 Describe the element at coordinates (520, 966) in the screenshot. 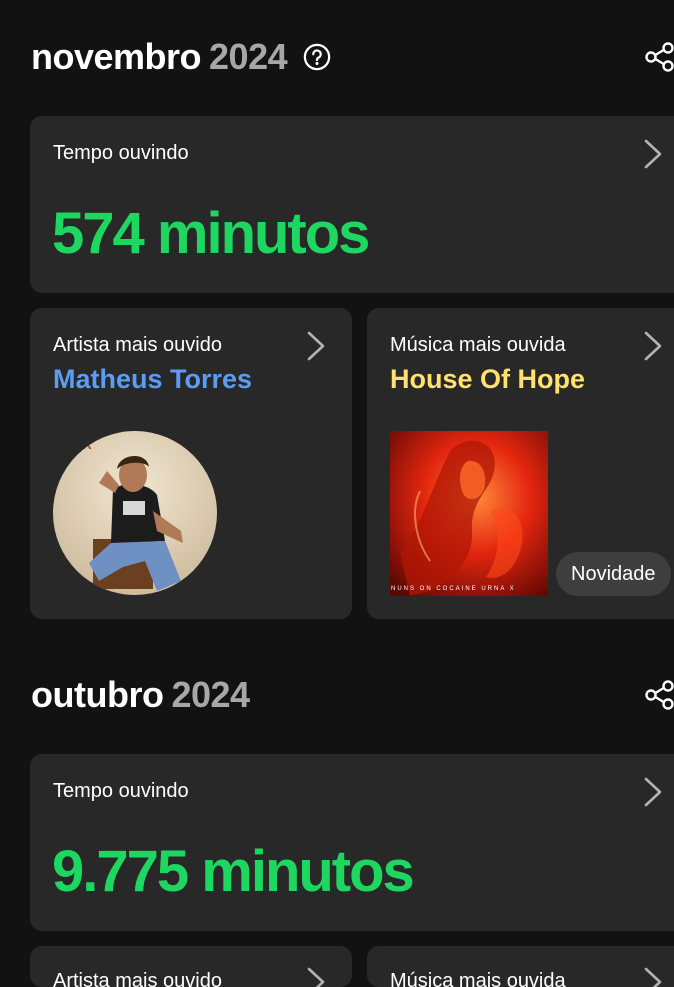

I see `top-song-card: Música mais ouvida` at that location.